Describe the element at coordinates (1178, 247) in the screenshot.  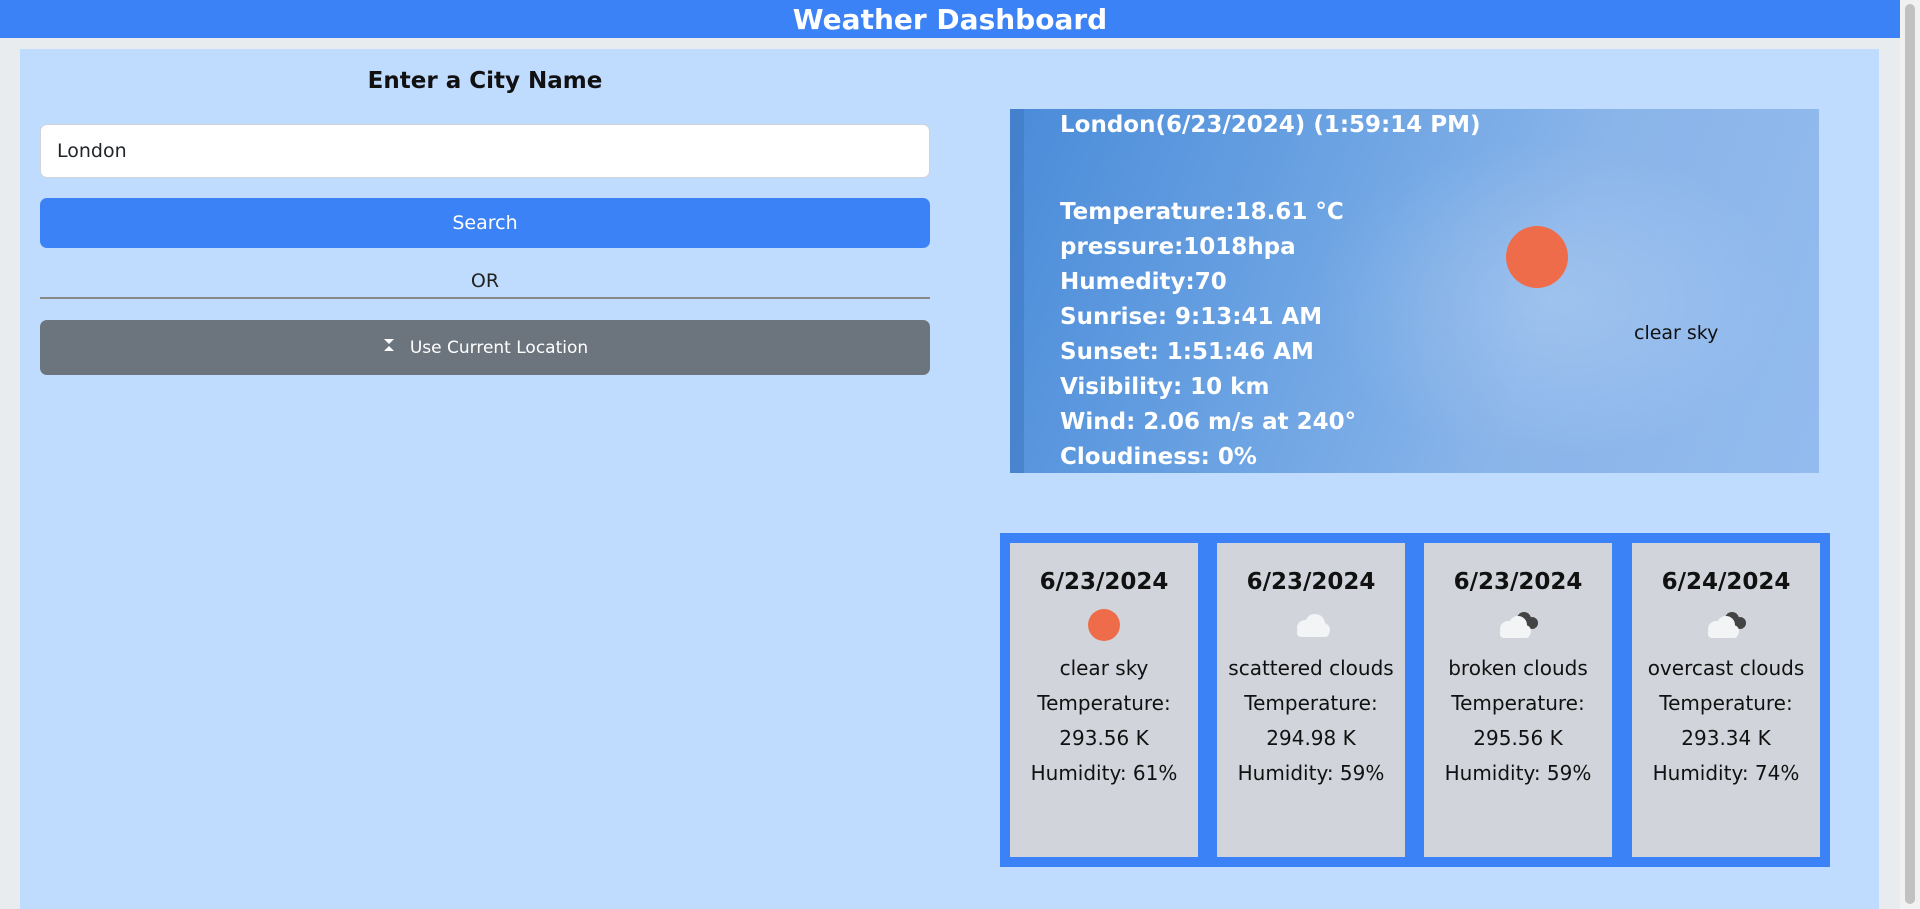
I see `current-pressure: pressure:1018hpa` at that location.